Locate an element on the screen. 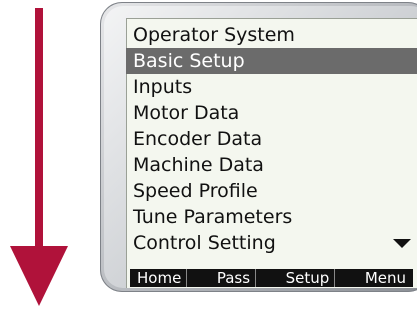  softkey-setup: Setup is located at coordinates (308, 278).